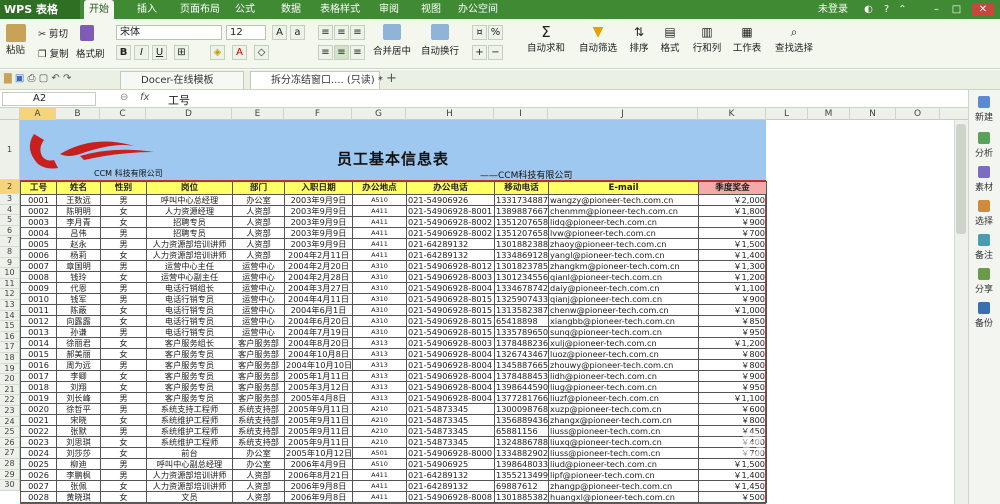 This screenshot has height=504, width=1000. I want to click on menu-tab-2: 页面布局, so click(200, 9).